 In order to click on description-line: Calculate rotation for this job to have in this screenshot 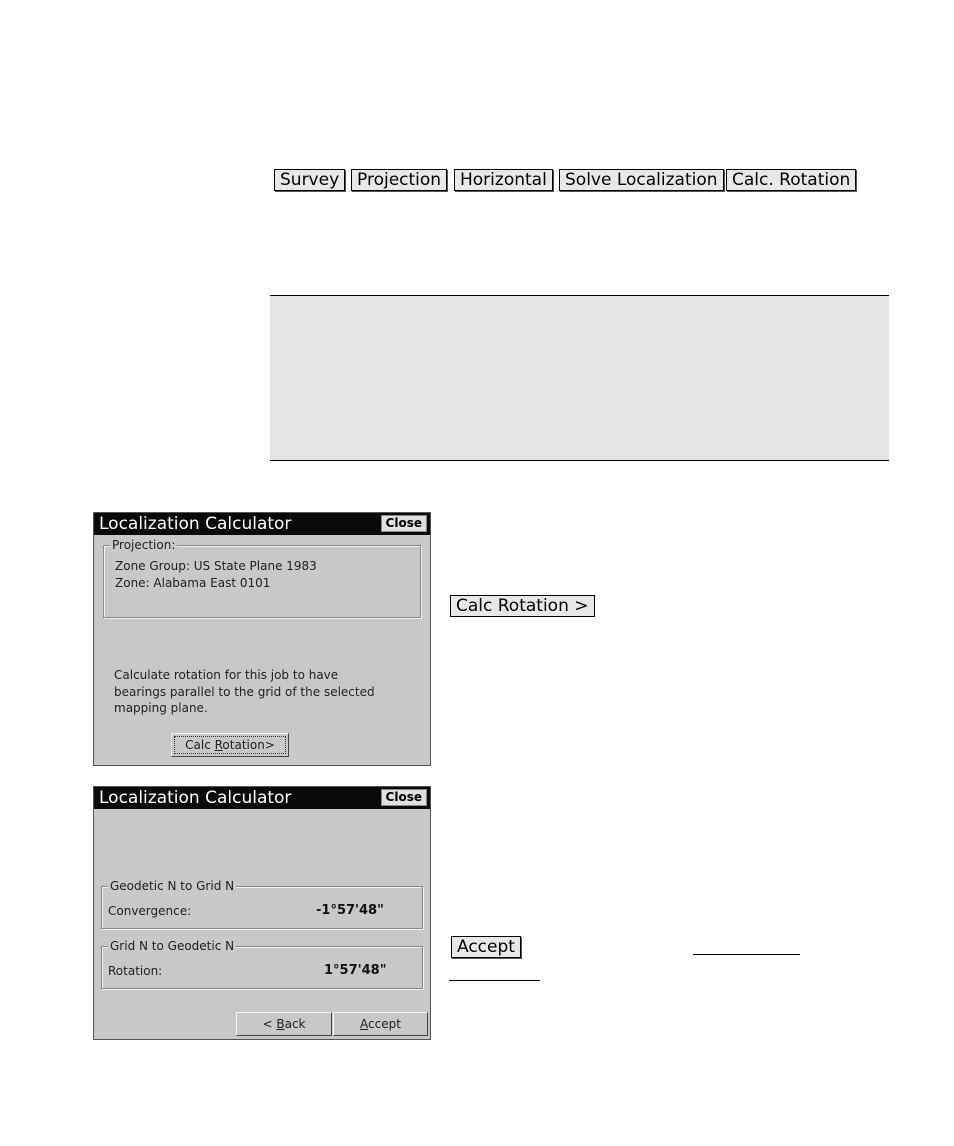, I will do `click(226, 675)`.